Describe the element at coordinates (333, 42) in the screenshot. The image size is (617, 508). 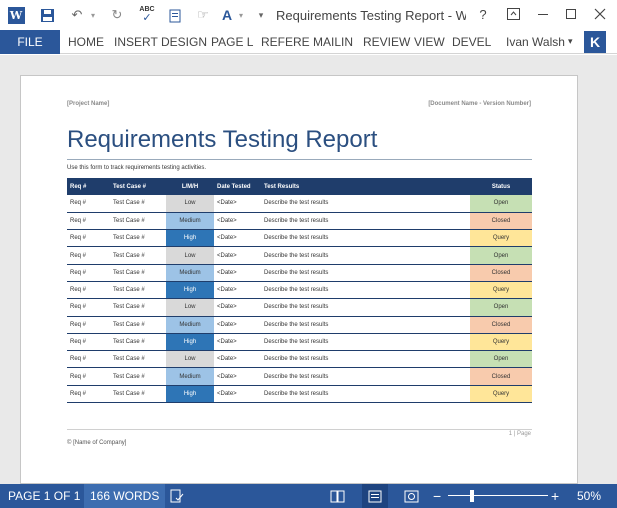
I see `tab-mailings: MAILIN` at that location.